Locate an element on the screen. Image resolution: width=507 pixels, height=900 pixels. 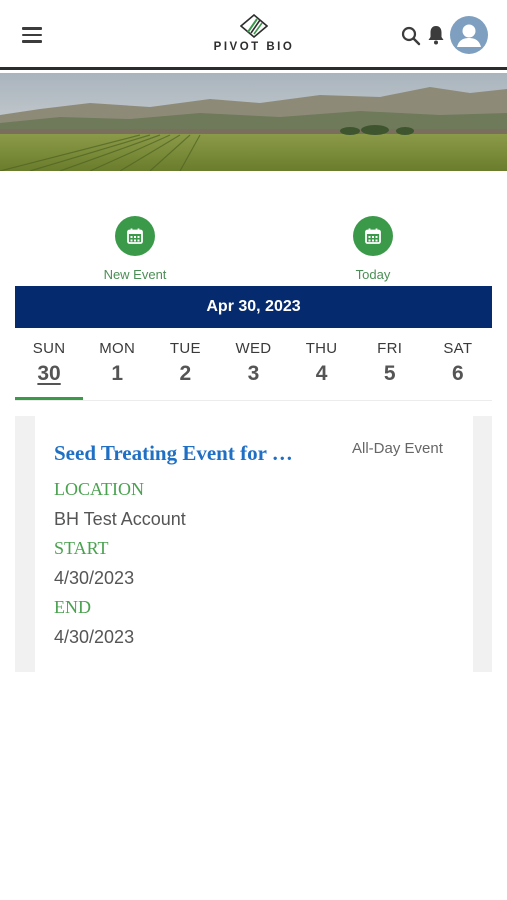
user-avatar-icon is located at coordinates (469, 35).